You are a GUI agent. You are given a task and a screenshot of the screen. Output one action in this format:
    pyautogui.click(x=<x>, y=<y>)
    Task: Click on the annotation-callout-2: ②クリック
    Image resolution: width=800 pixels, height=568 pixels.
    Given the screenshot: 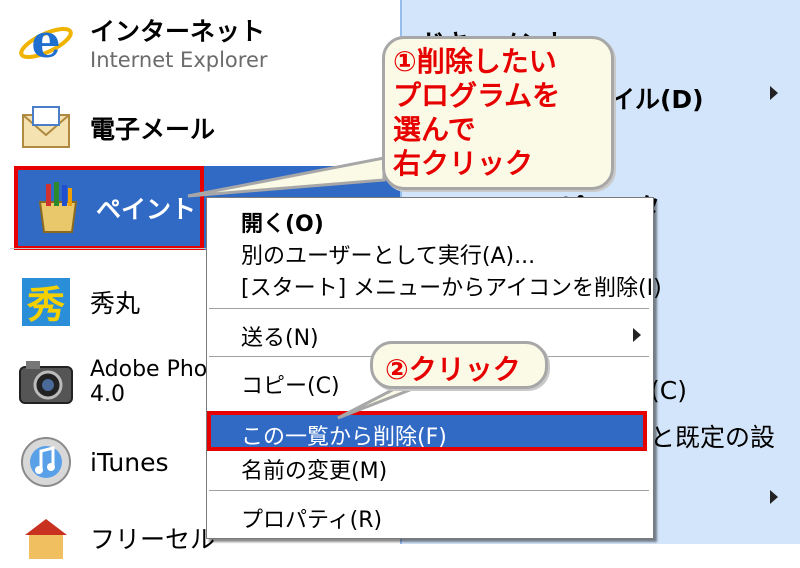 What is the action you would take?
    pyautogui.click(x=459, y=365)
    